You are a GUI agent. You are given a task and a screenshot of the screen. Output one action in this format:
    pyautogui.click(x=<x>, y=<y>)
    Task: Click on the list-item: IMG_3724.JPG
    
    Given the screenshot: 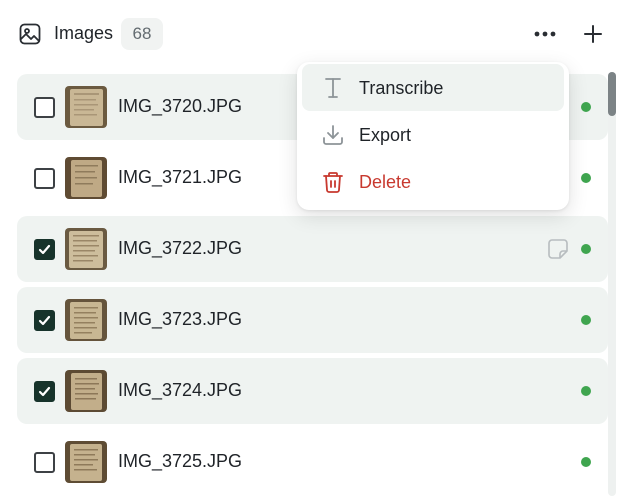 What is the action you would take?
    pyautogui.click(x=312, y=391)
    